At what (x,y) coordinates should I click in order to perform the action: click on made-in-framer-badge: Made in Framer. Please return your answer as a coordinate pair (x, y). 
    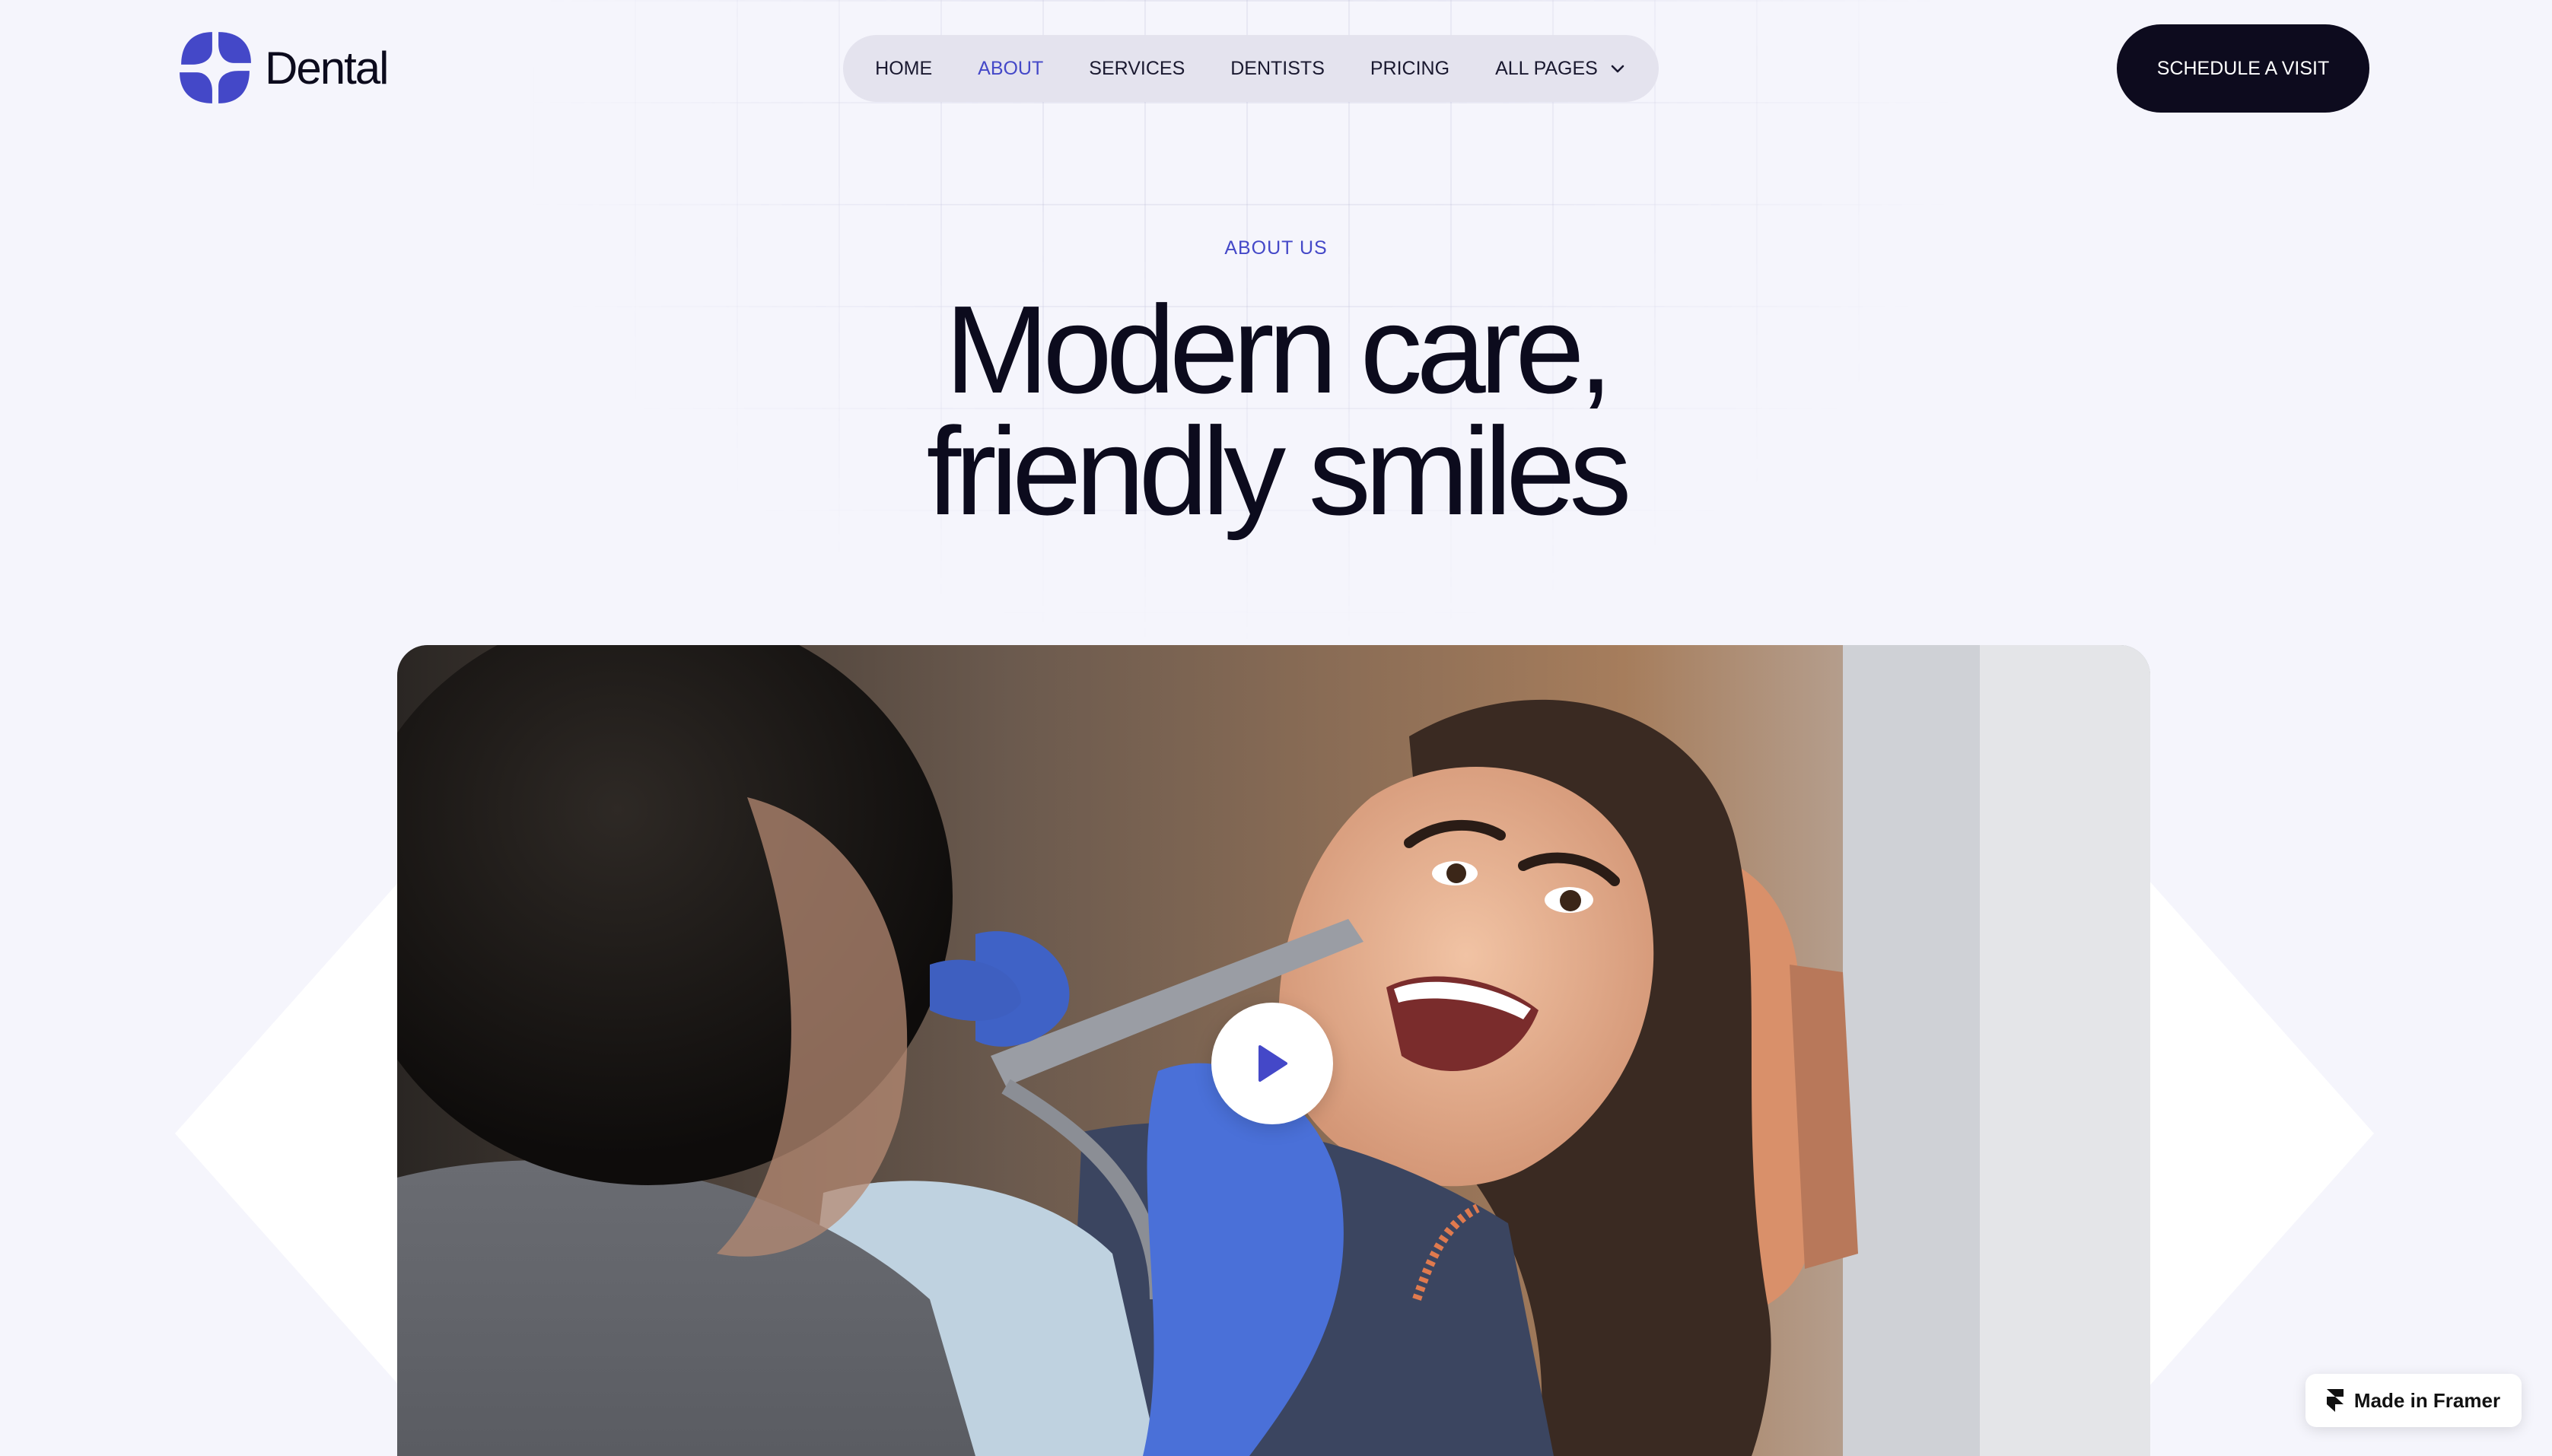
    Looking at the image, I should click on (2413, 1400).